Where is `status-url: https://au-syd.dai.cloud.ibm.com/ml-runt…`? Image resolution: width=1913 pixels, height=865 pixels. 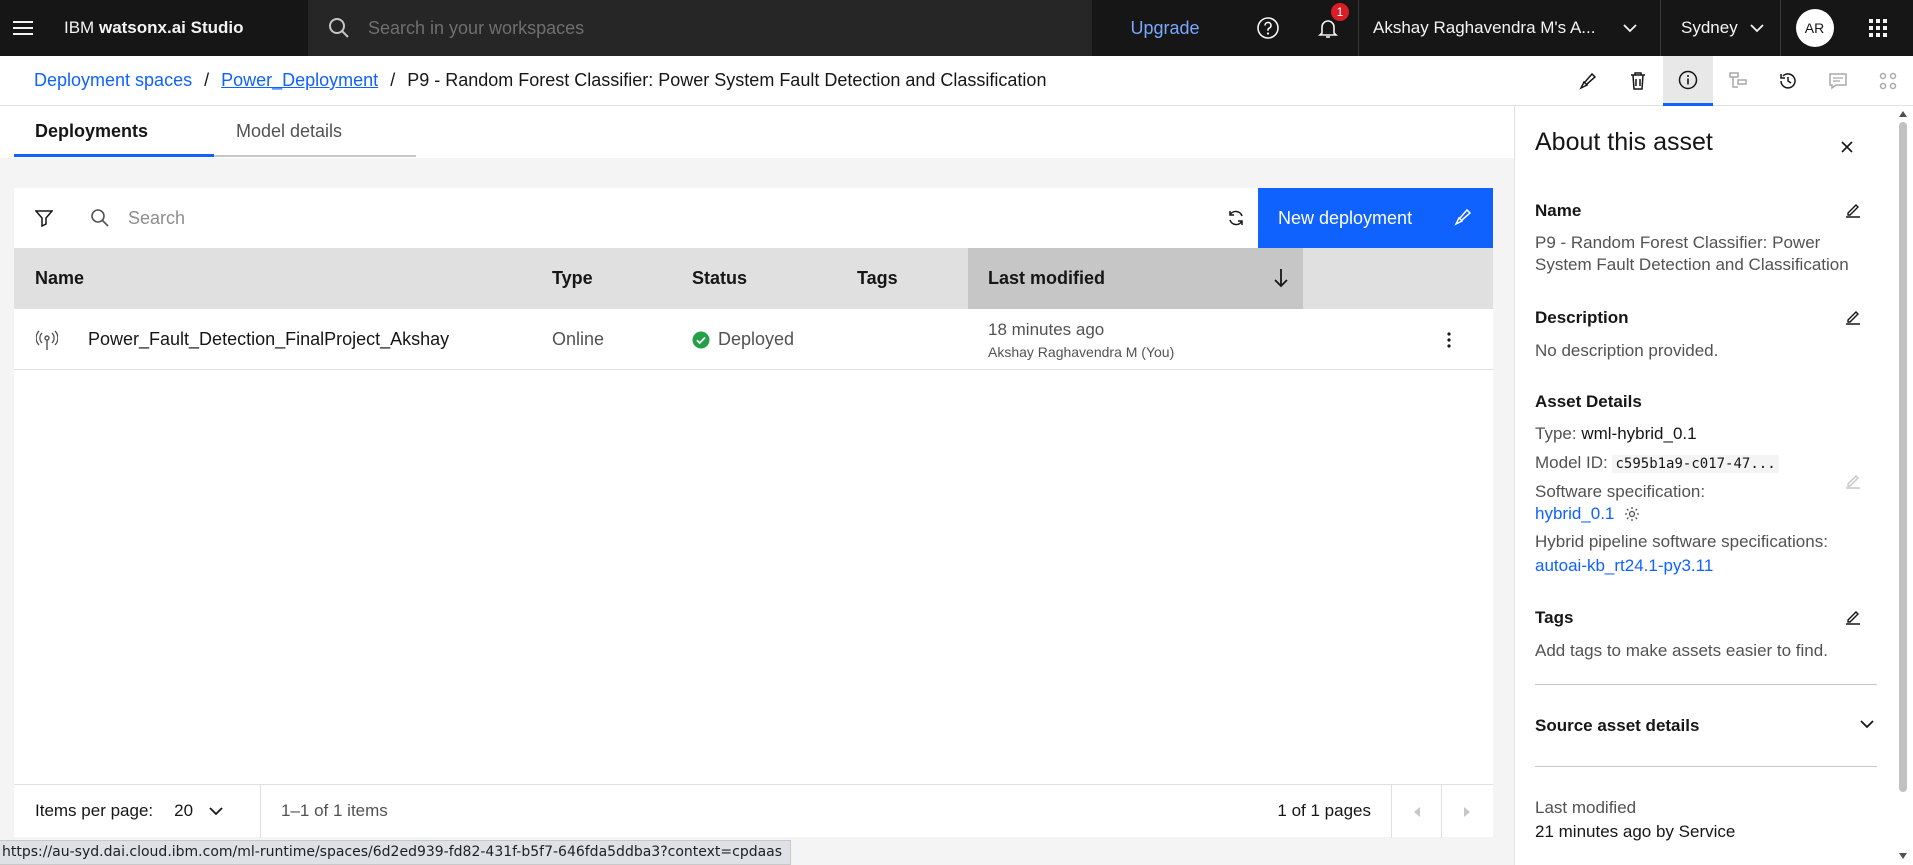
status-url: https://au-syd.dai.cloud.ibm.com/ml-runt… is located at coordinates (396, 852).